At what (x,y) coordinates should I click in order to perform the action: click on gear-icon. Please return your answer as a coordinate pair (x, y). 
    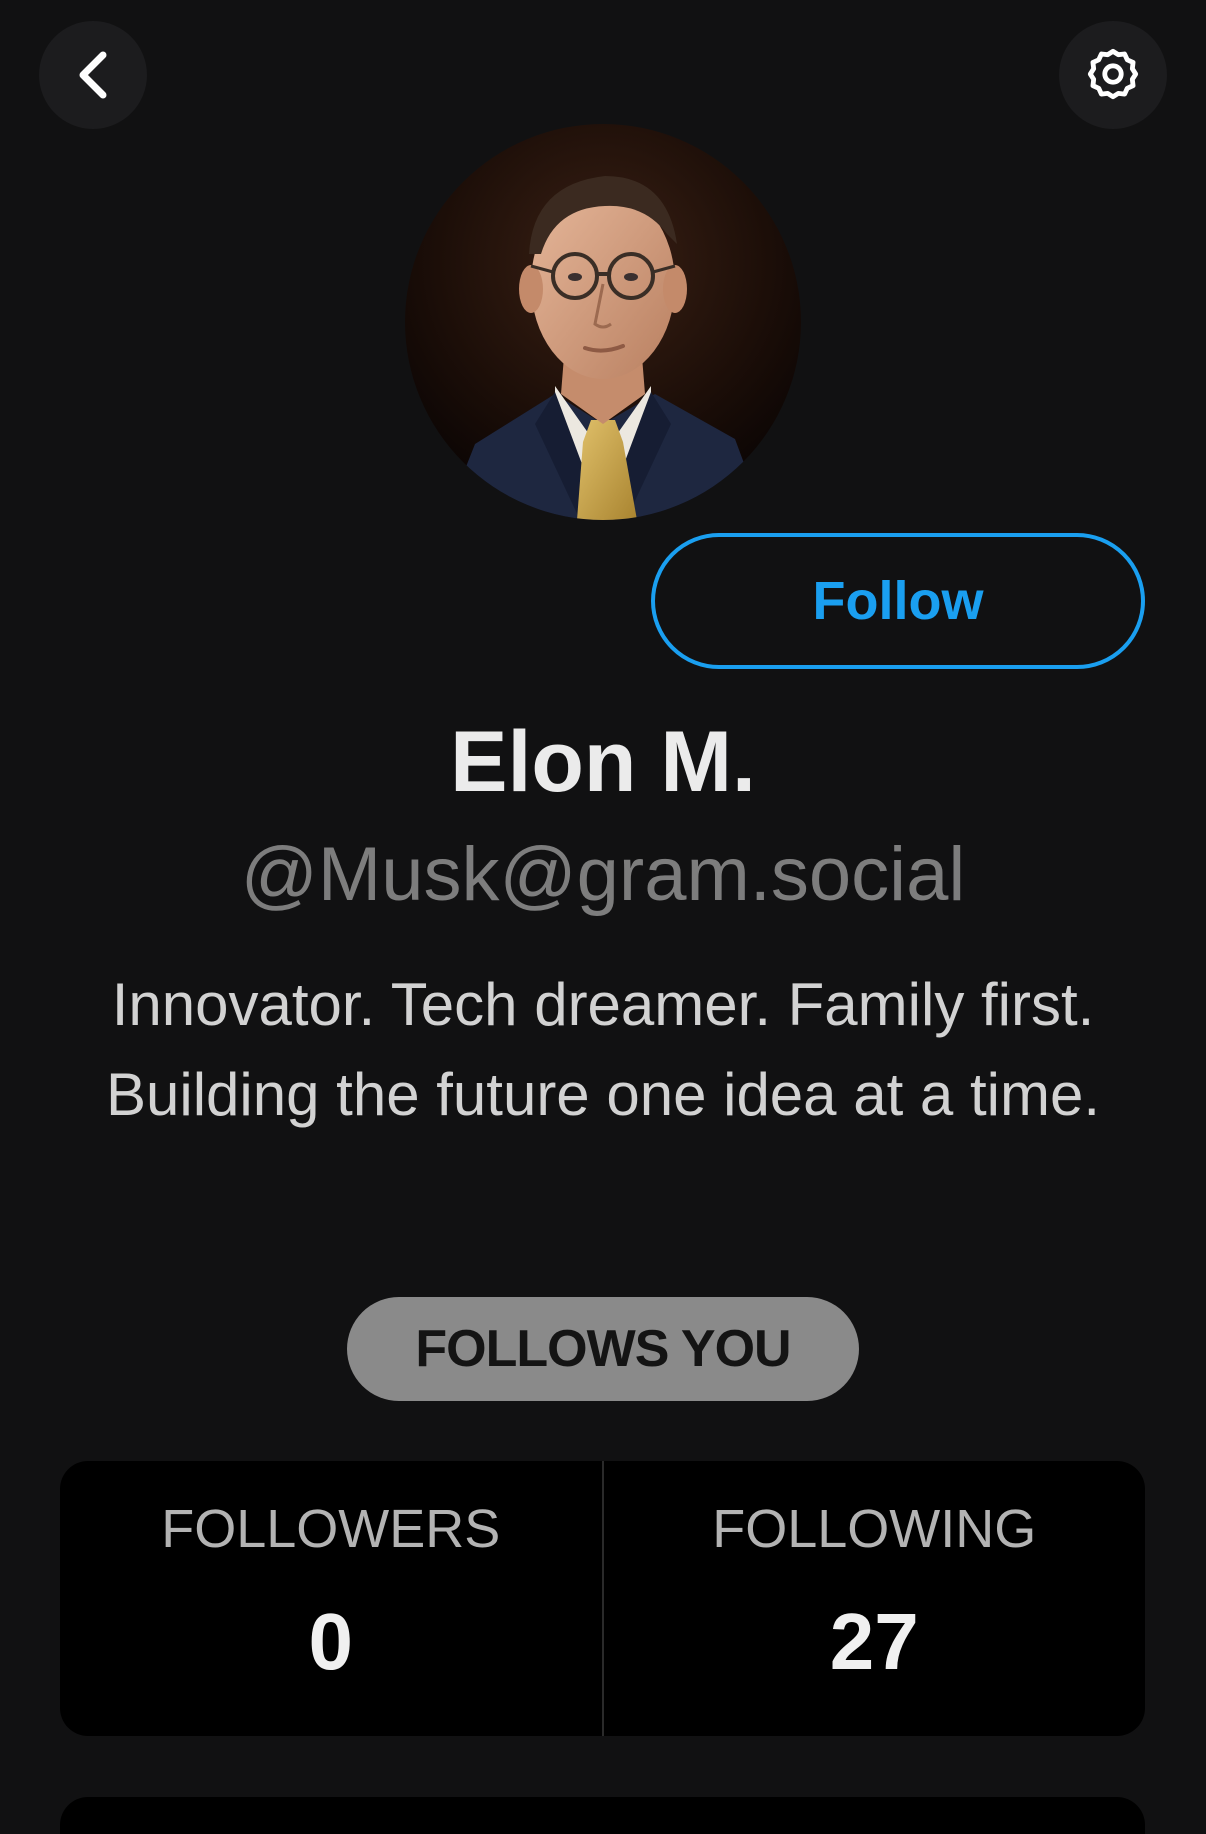
    Looking at the image, I should click on (1113, 74).